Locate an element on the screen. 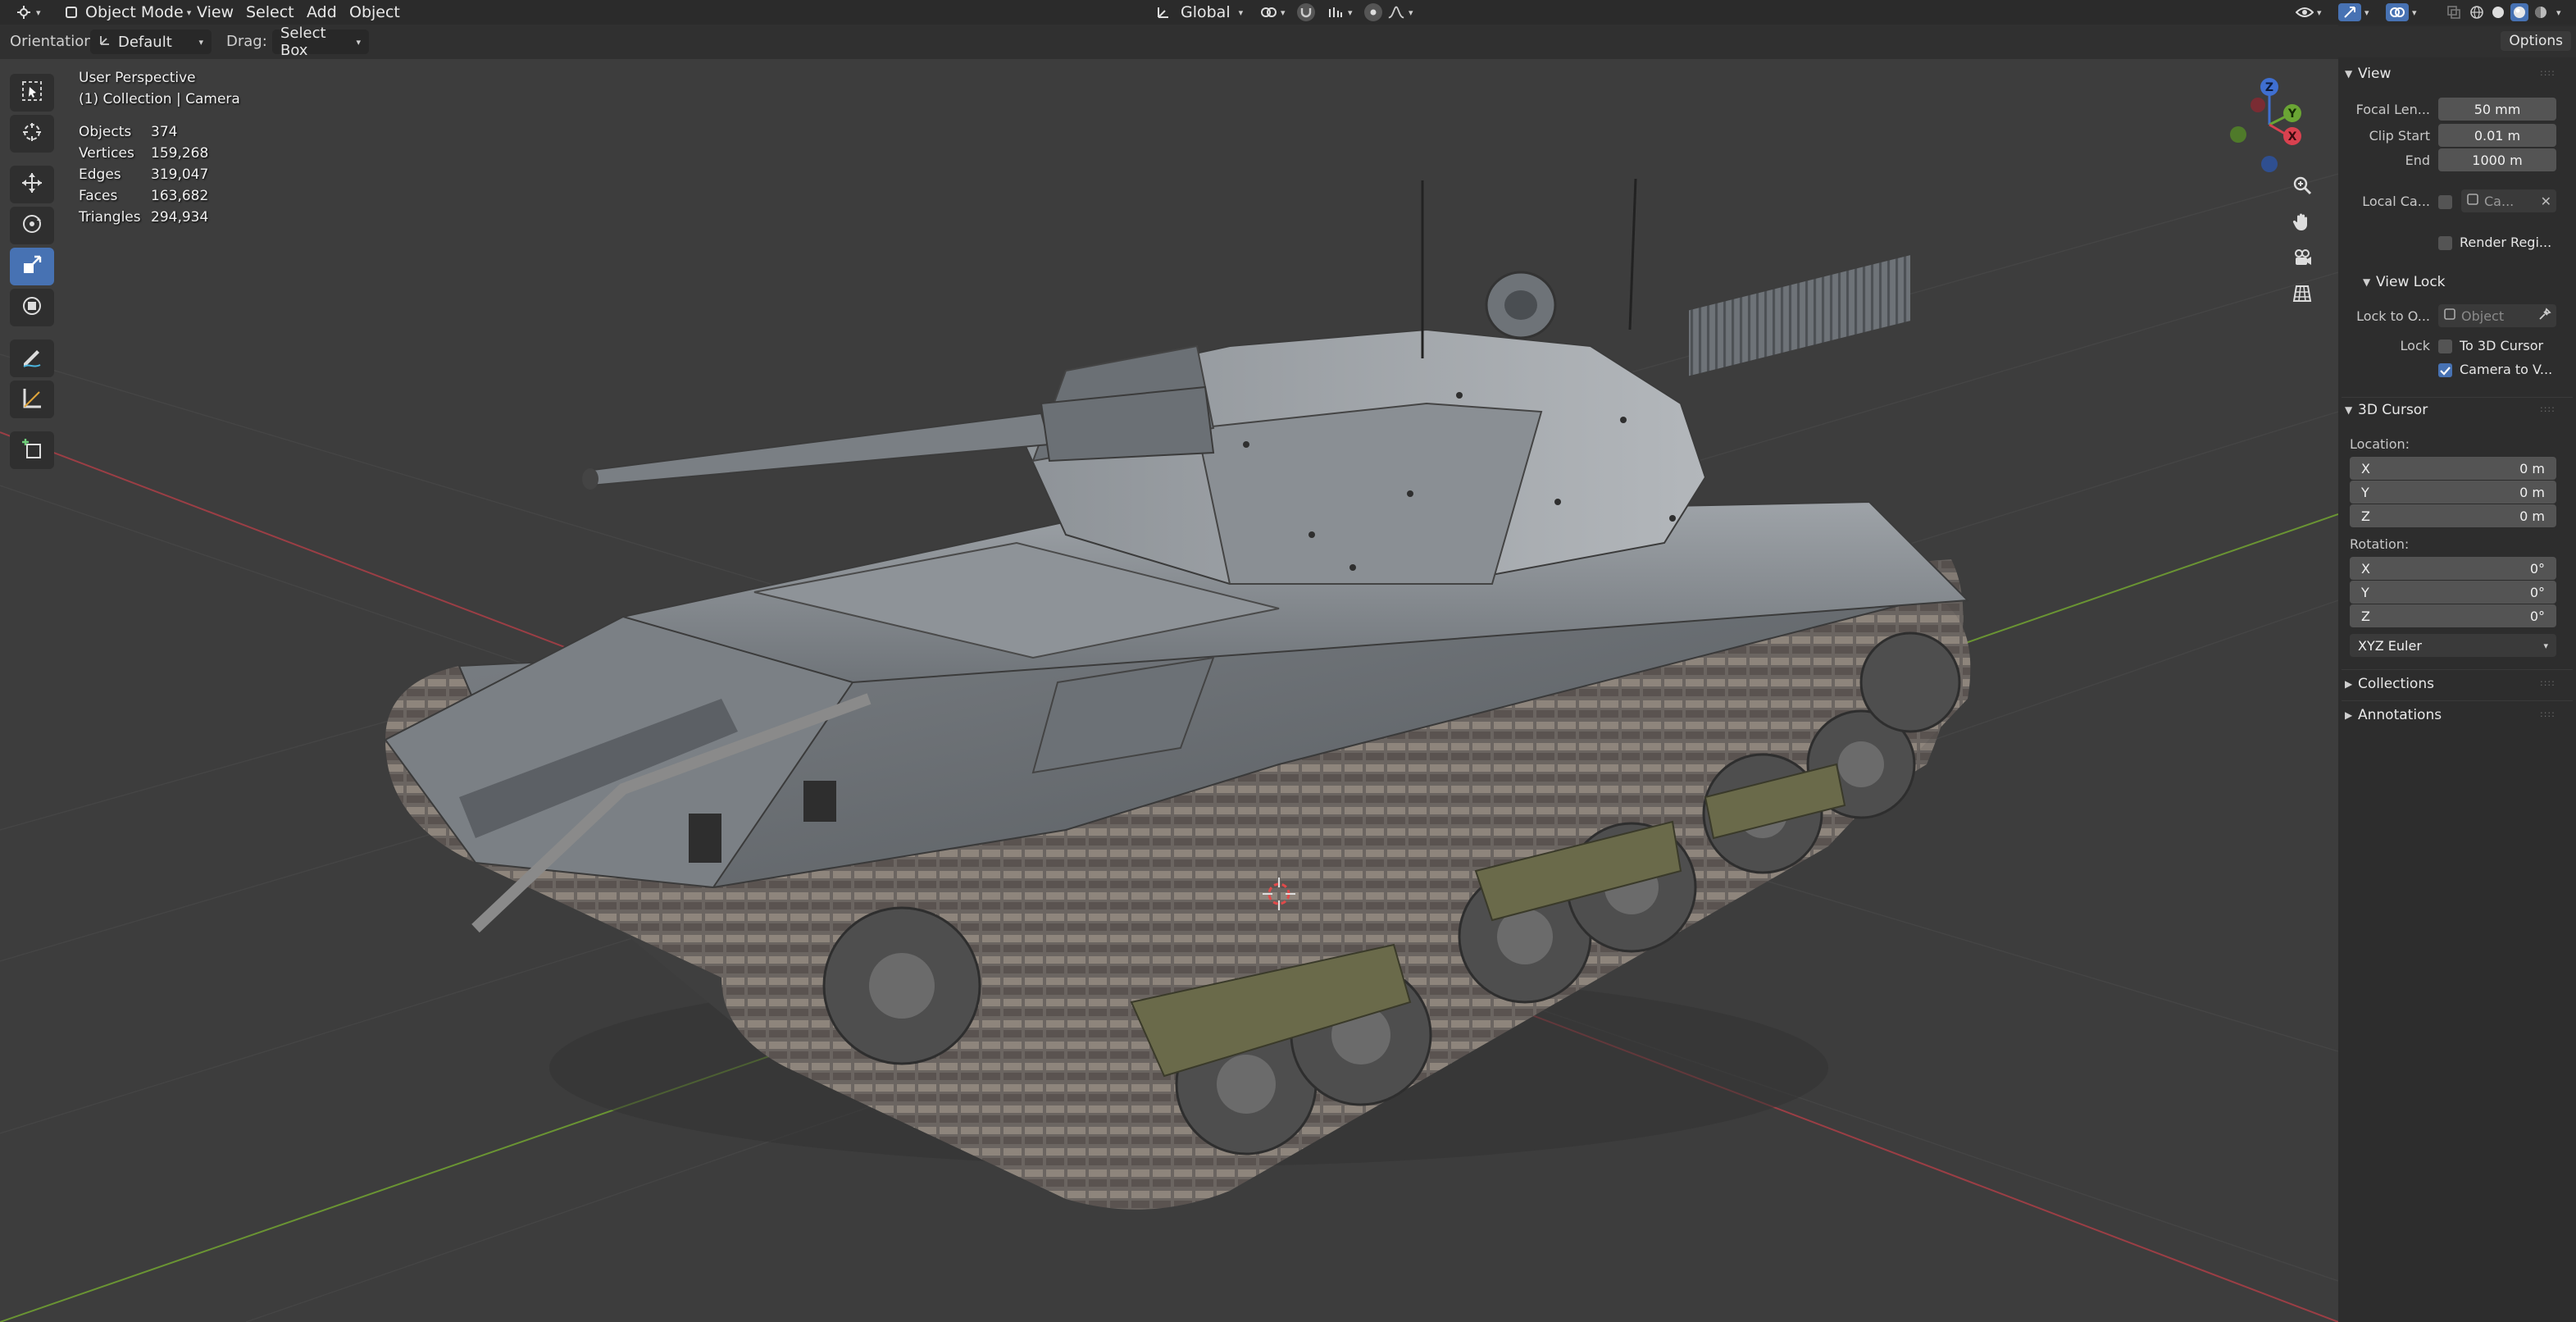 Image resolution: width=2576 pixels, height=1322 pixels. shading-options-dropdown: ▾ is located at coordinates (2557, 12).